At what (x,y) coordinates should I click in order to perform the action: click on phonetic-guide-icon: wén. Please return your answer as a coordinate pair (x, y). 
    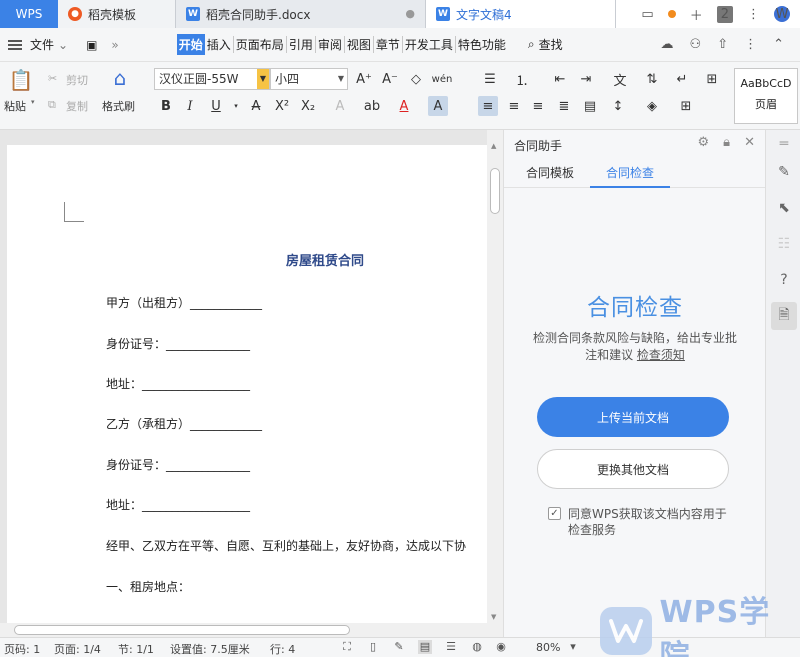
    Looking at the image, I should click on (442, 79).